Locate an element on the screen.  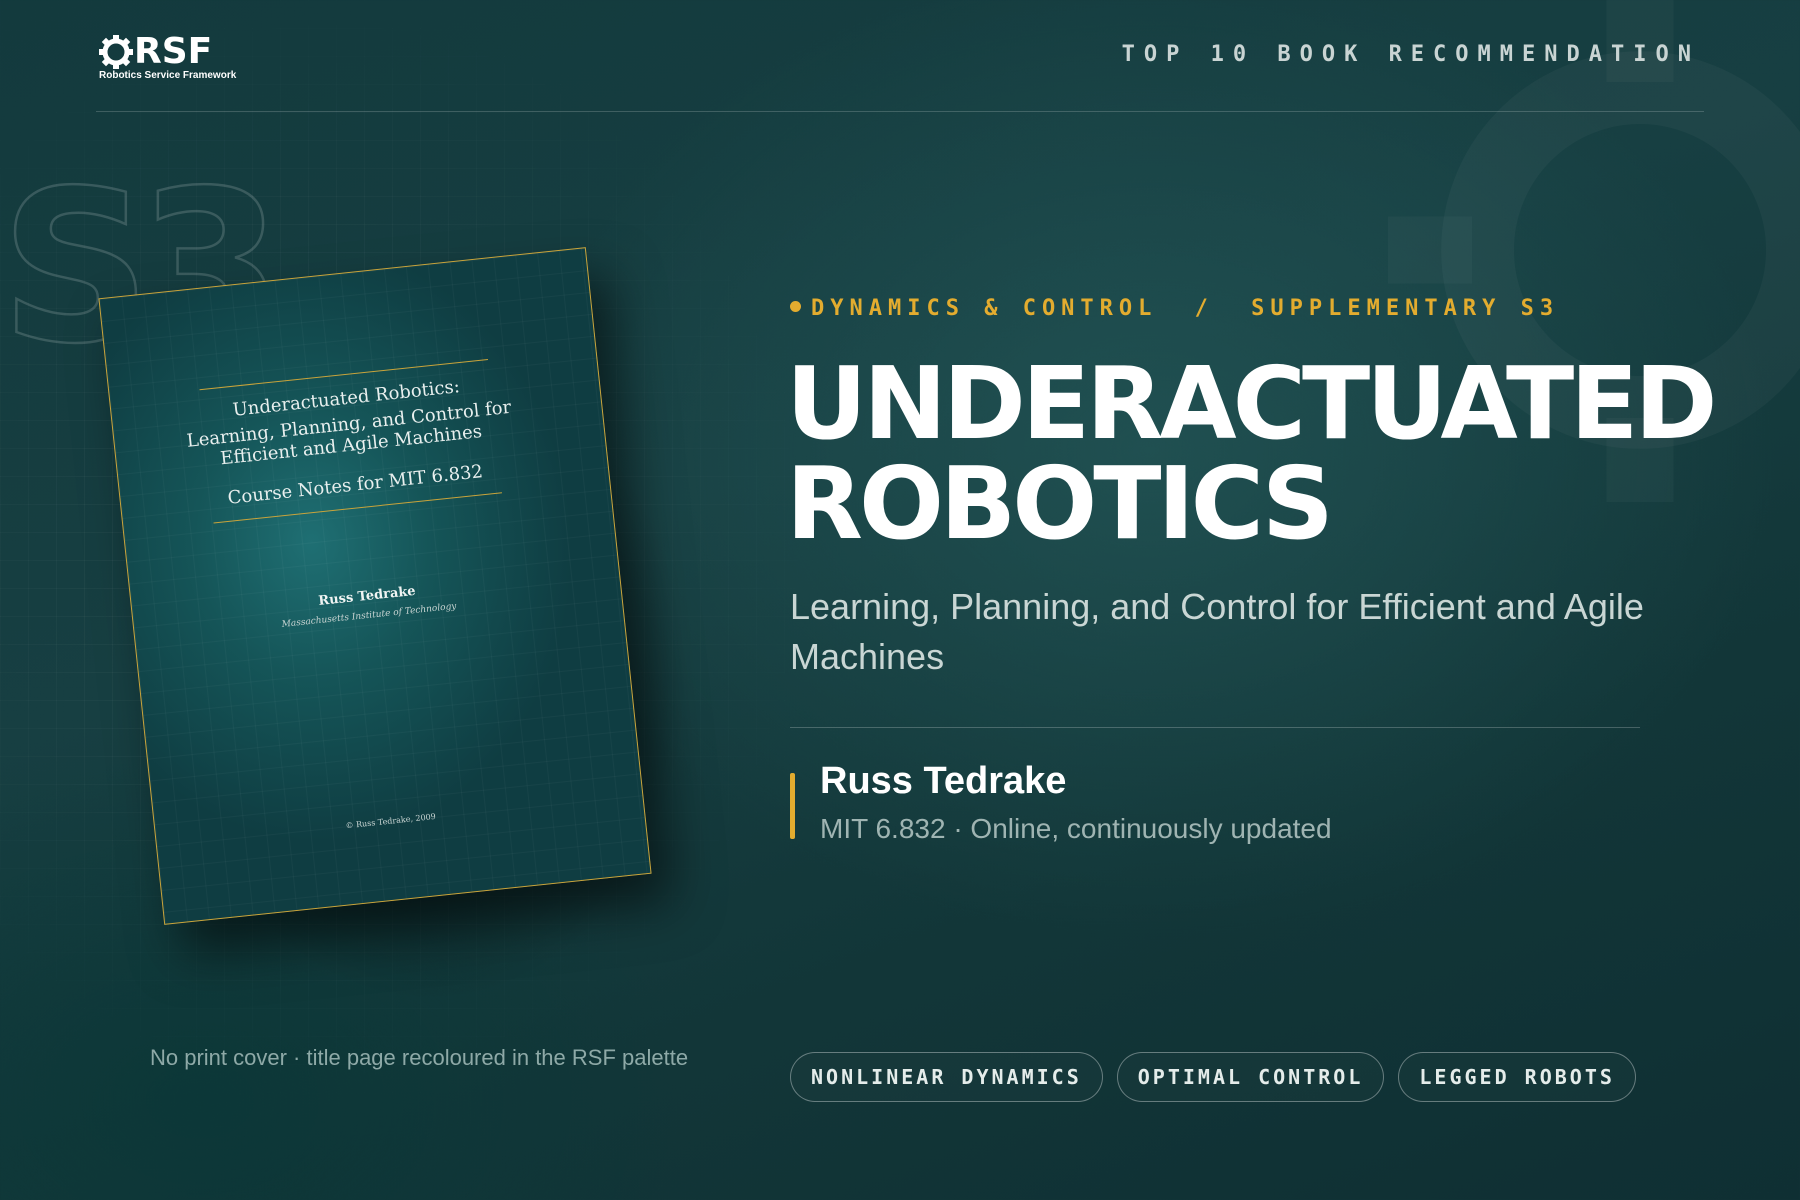
header-tag: TOP 10 BOOK RECOMMENDATION is located at coordinates (1410, 54).